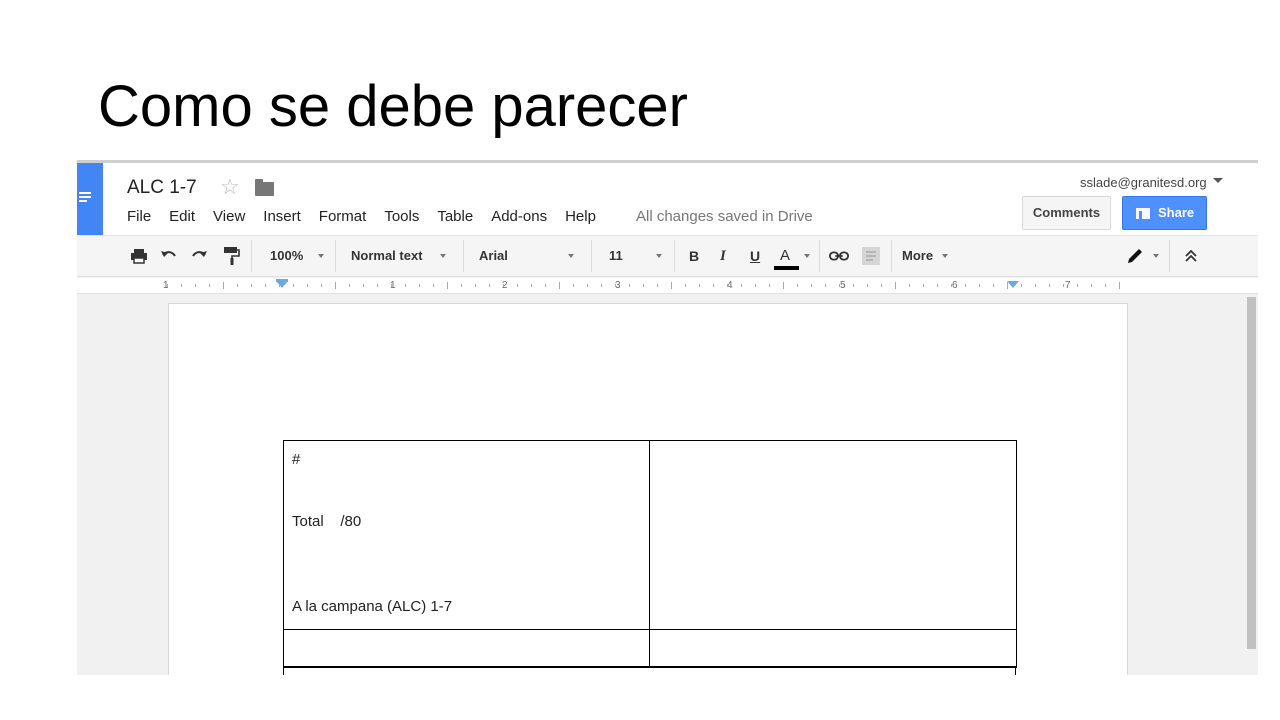  I want to click on vertical-scrollbar, so click(1251, 485).